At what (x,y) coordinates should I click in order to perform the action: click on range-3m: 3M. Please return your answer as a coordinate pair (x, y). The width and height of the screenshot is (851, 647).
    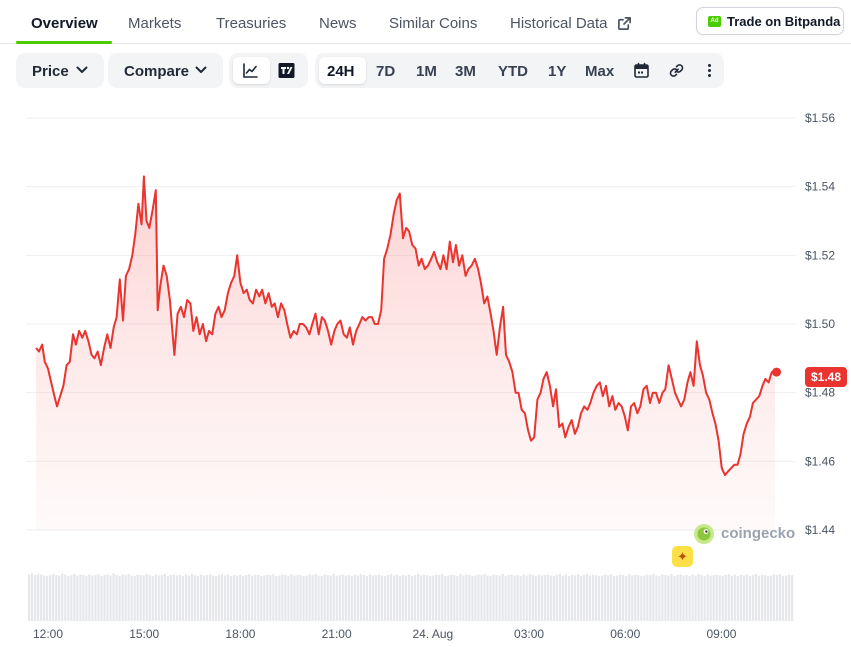
    Looking at the image, I should click on (465, 71).